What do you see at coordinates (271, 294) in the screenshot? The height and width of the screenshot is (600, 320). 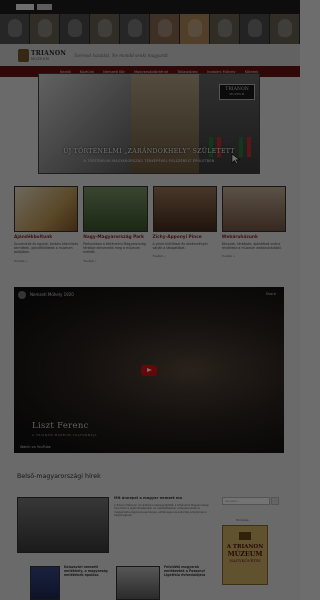 I see `share-button: Share` at bounding box center [271, 294].